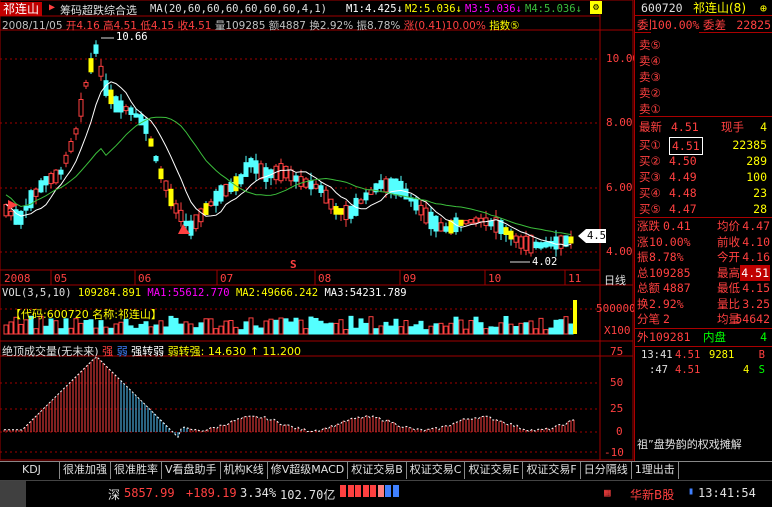 The width and height of the screenshot is (772, 507). I want to click on indicator-tab: 日分隔线, so click(606, 470).